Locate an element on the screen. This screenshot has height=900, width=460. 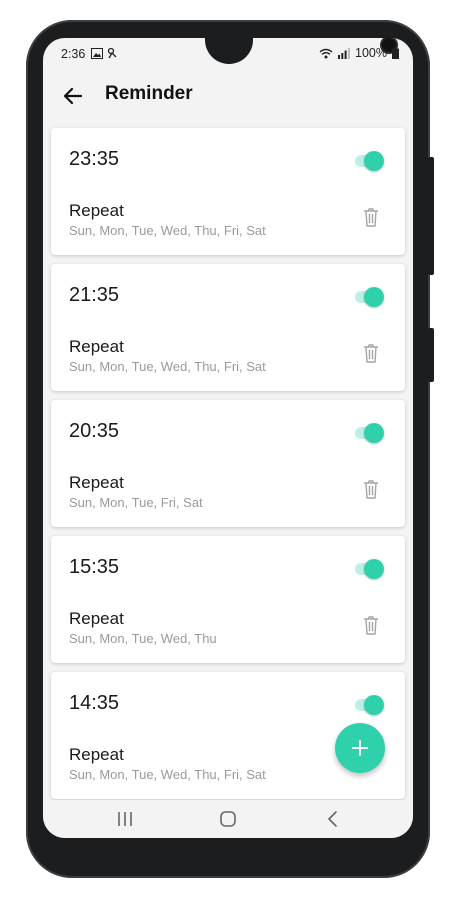
app-bar: Reminder is located at coordinates (228, 99).